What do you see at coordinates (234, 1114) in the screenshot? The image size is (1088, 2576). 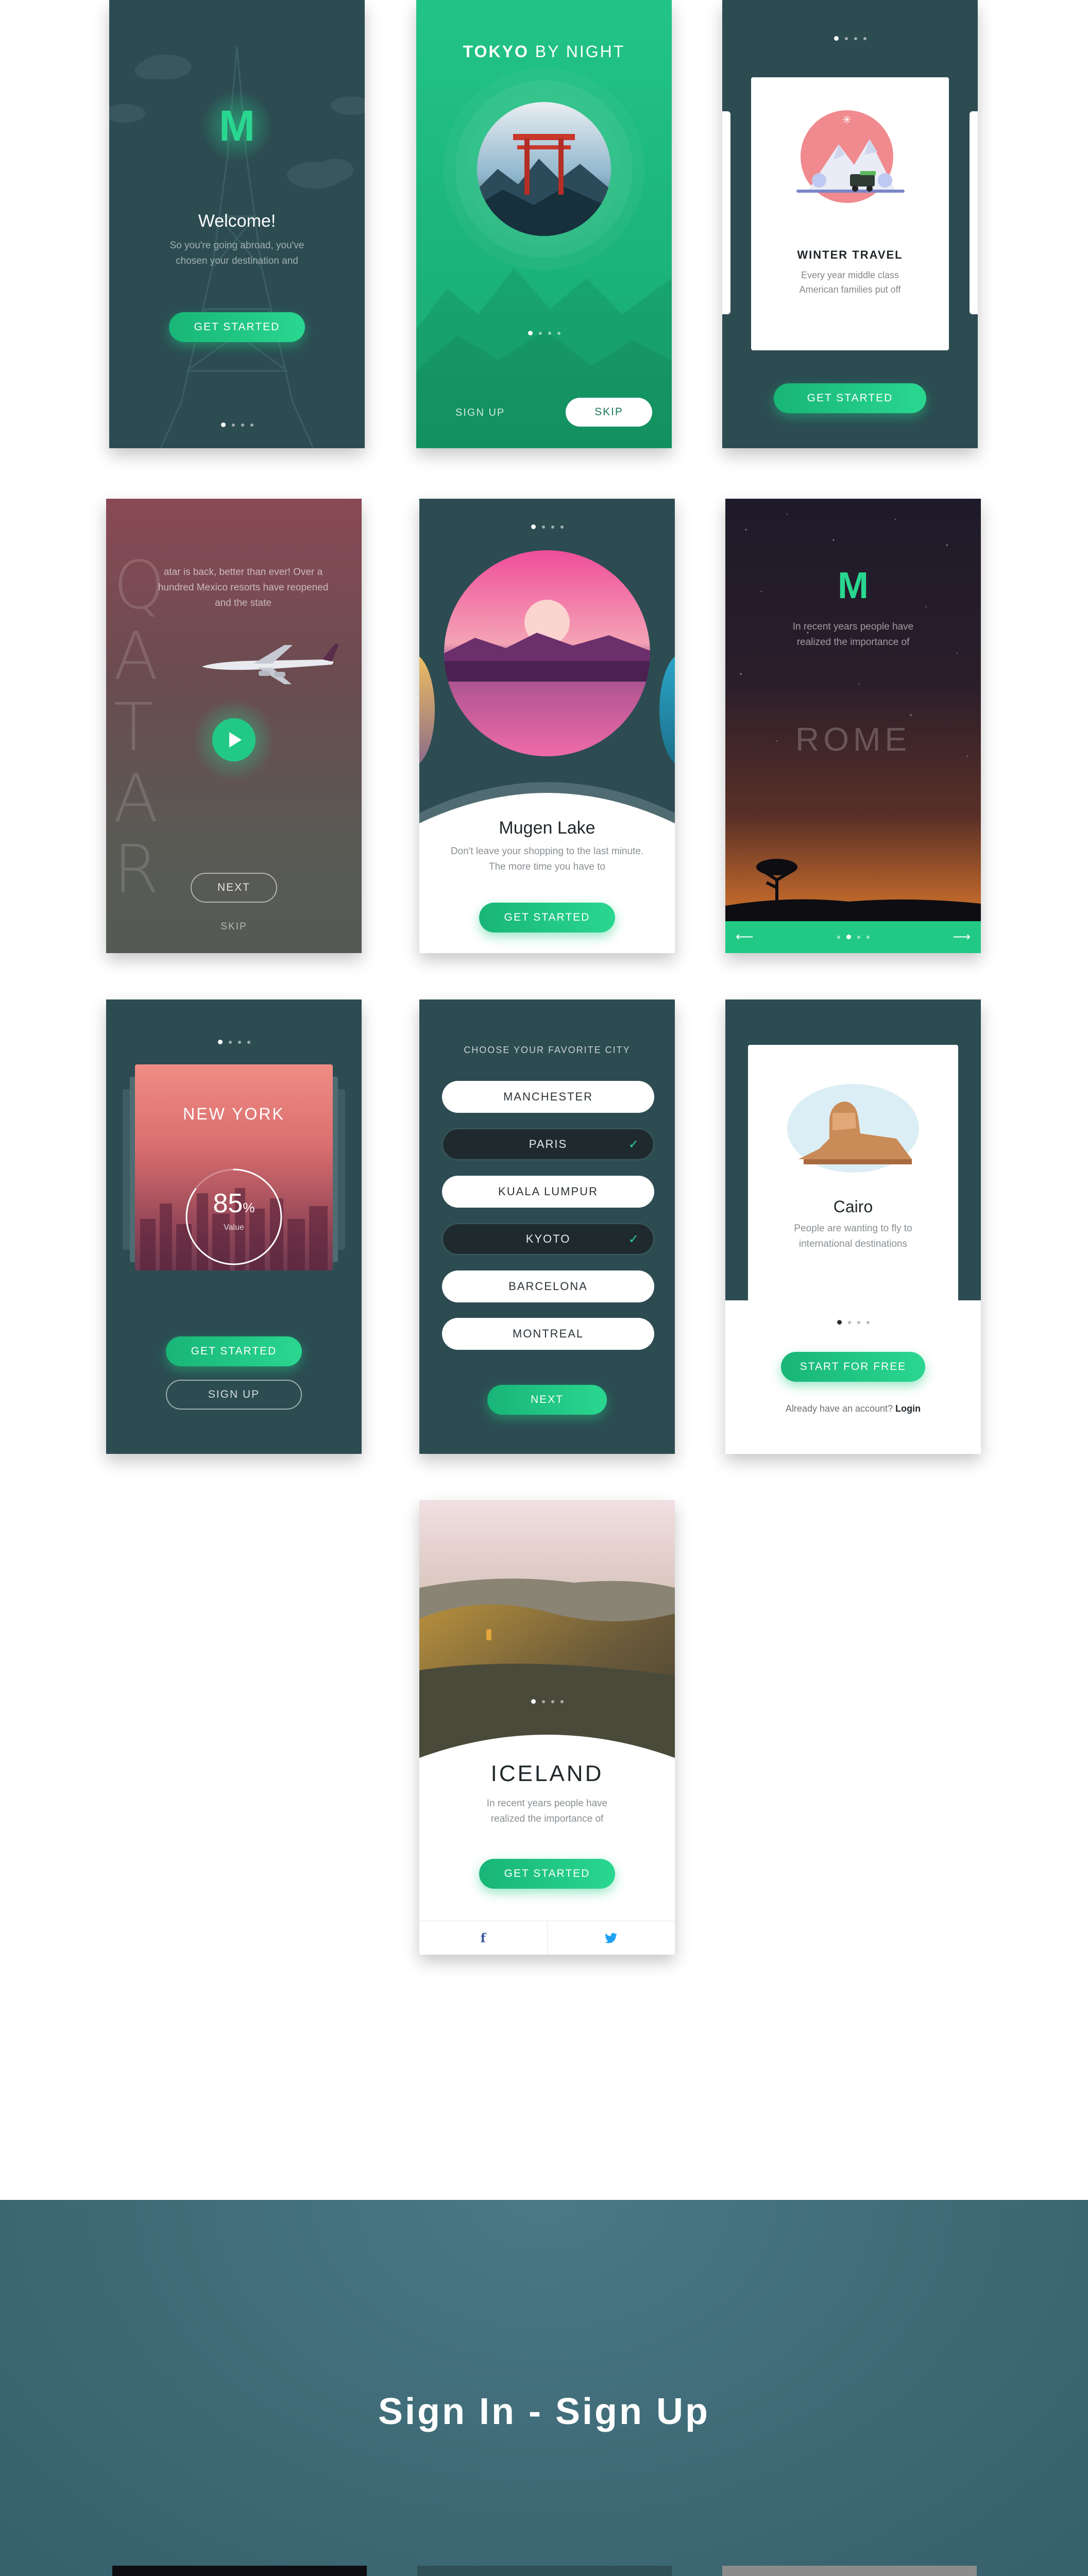 I see `new-york-title: NEW YORK` at bounding box center [234, 1114].